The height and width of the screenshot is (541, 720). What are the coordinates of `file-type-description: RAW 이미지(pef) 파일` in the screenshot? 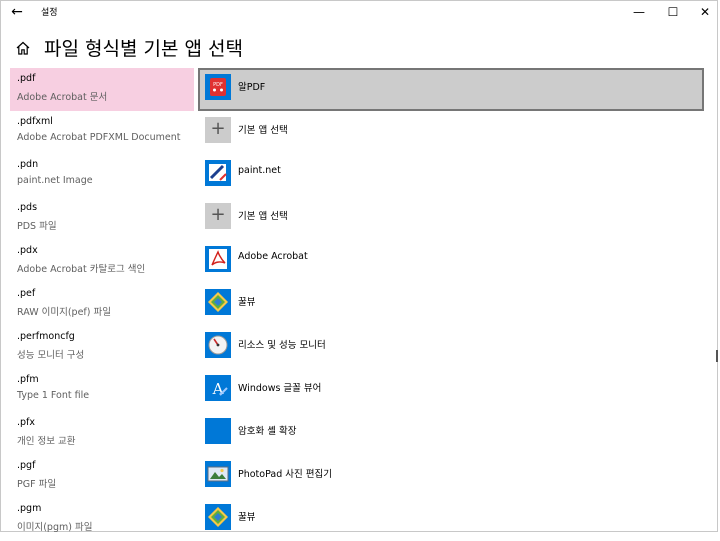 It's located at (64, 312).